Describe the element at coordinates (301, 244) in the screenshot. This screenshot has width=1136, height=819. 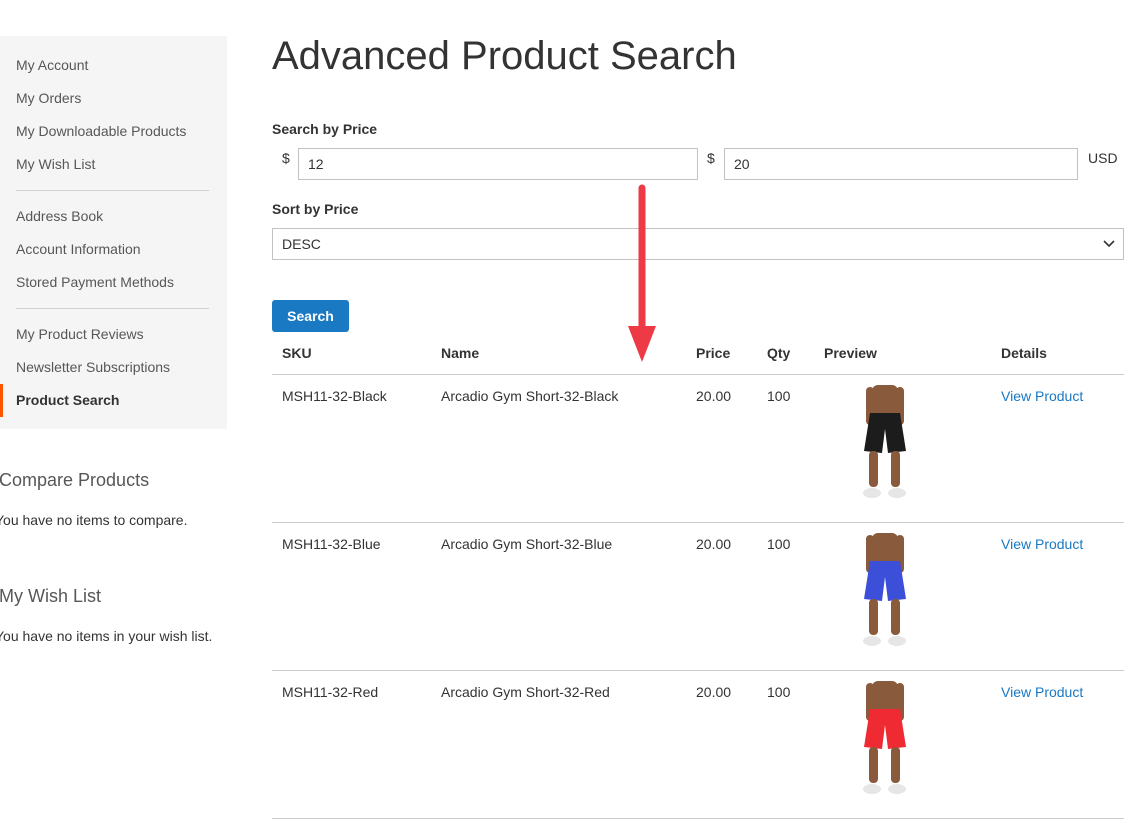
I see `sort-select-value: DESC` at that location.